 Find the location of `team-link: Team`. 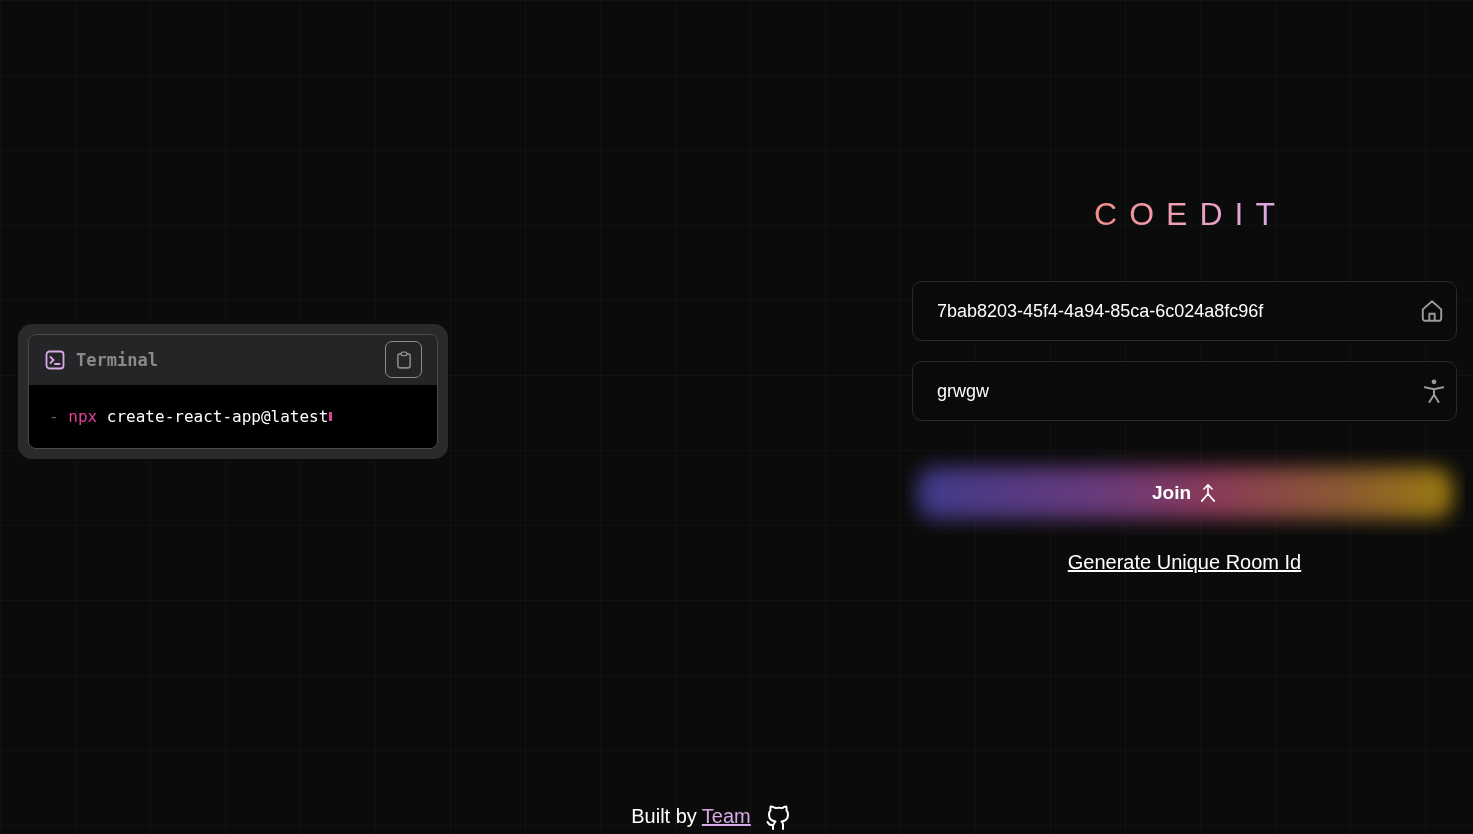

team-link: Team is located at coordinates (726, 816).